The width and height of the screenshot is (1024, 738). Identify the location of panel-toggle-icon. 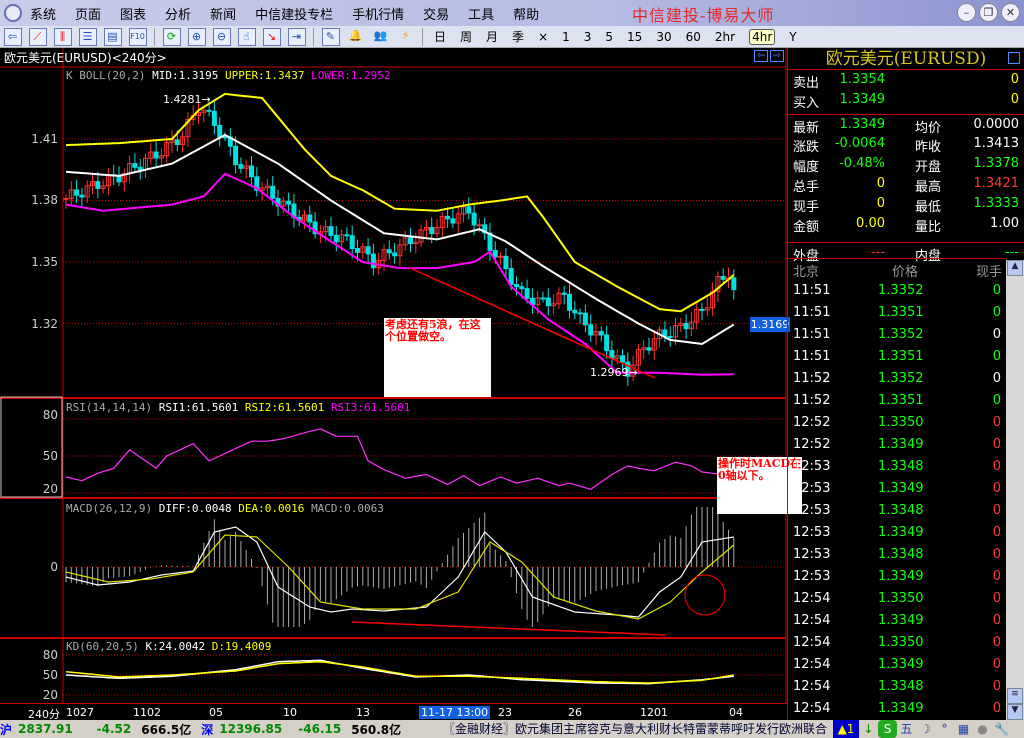
(1014, 58).